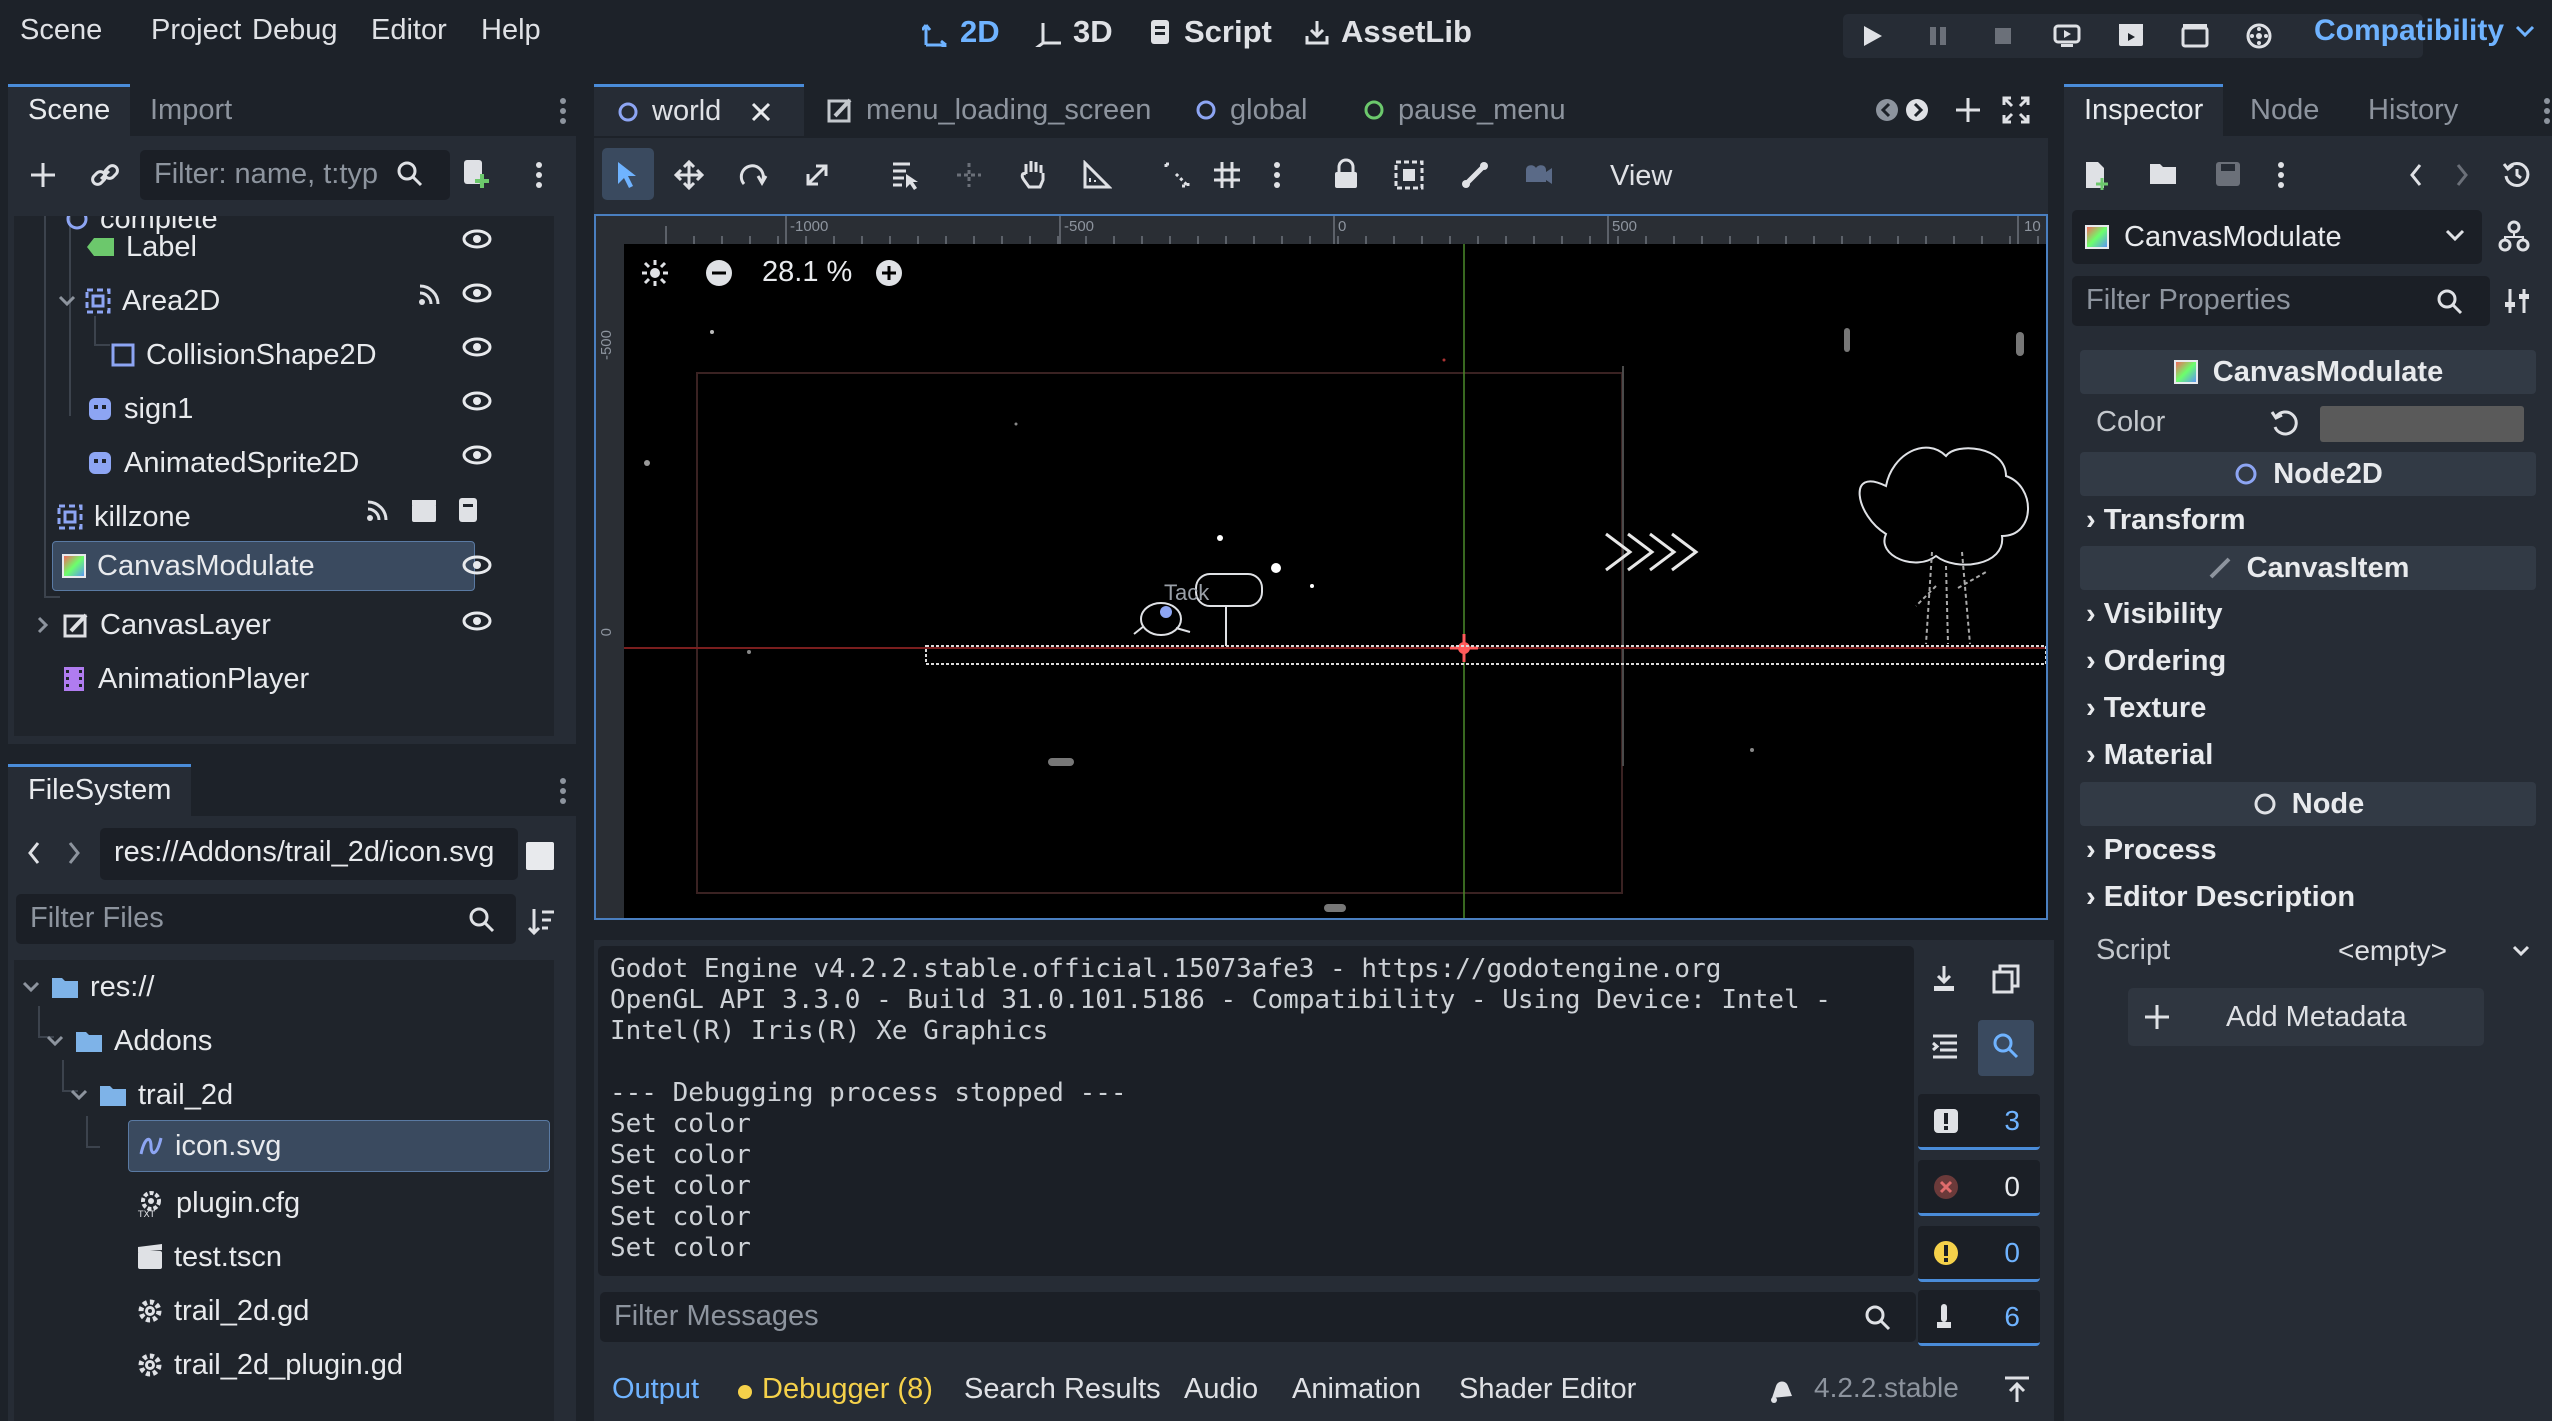 This screenshot has height=1421, width=2552. I want to click on tab-import: Import, so click(191, 110).